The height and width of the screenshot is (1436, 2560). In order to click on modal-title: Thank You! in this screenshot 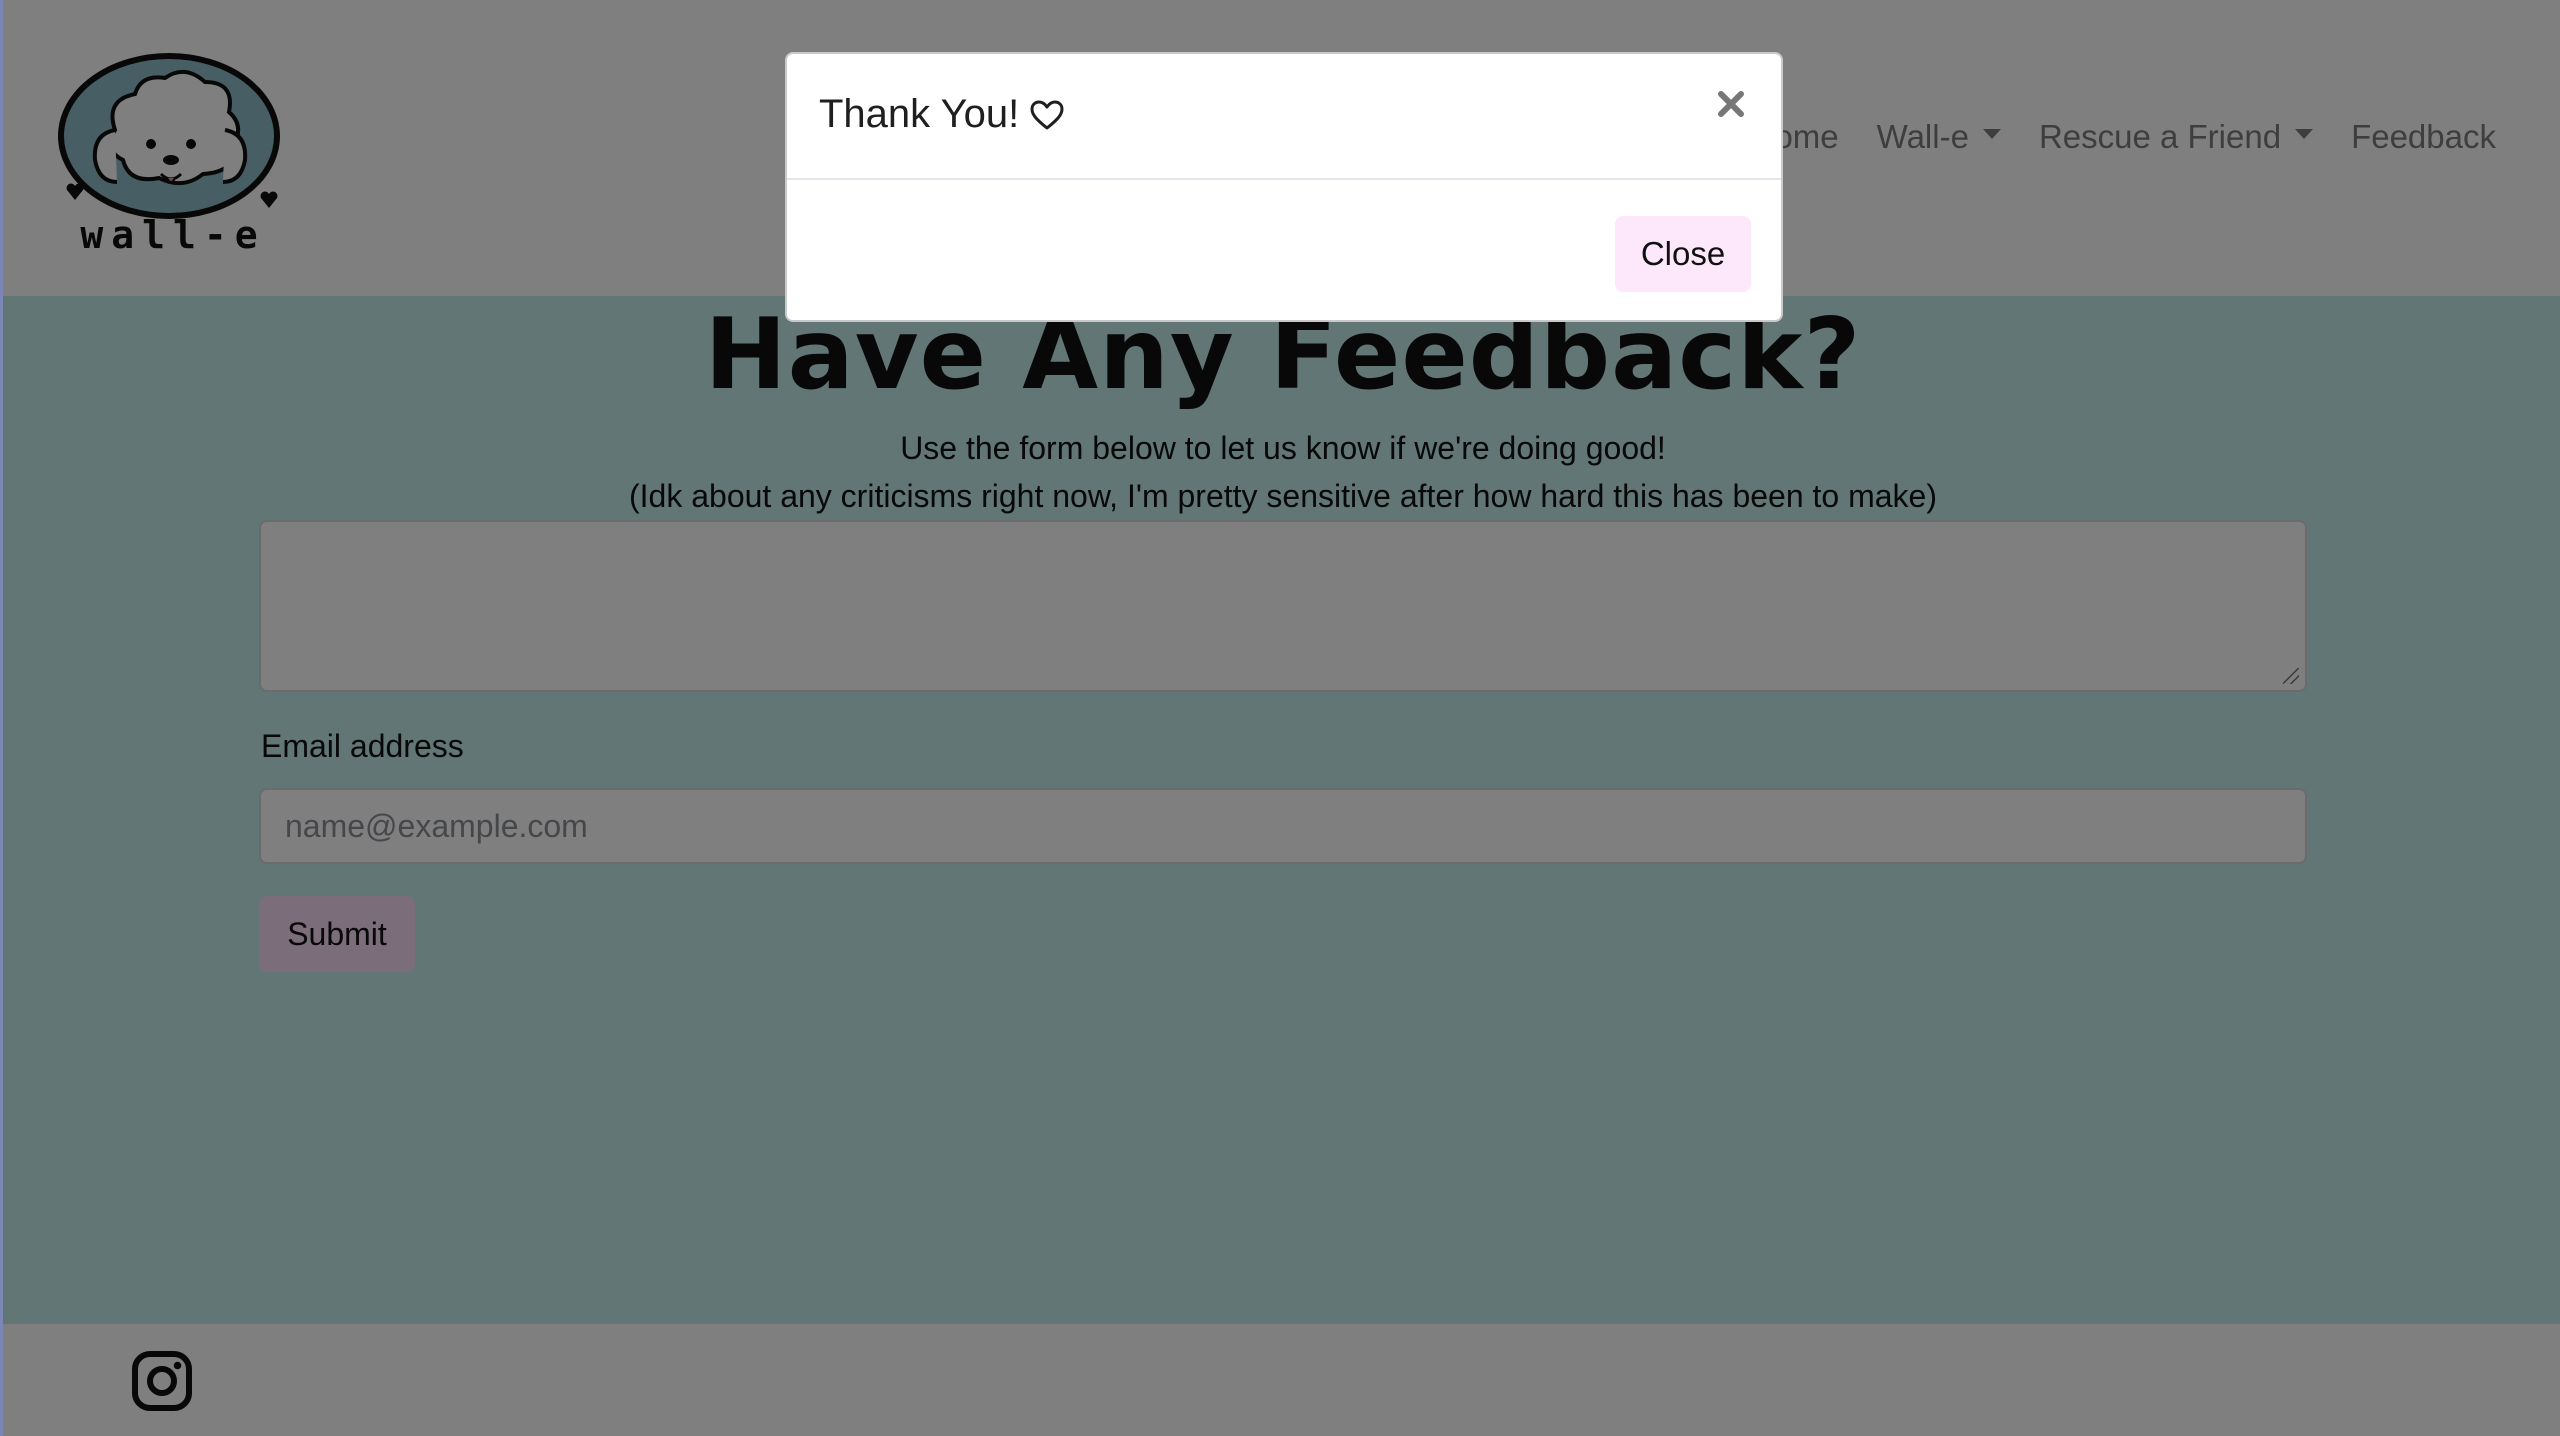, I will do `click(942, 114)`.